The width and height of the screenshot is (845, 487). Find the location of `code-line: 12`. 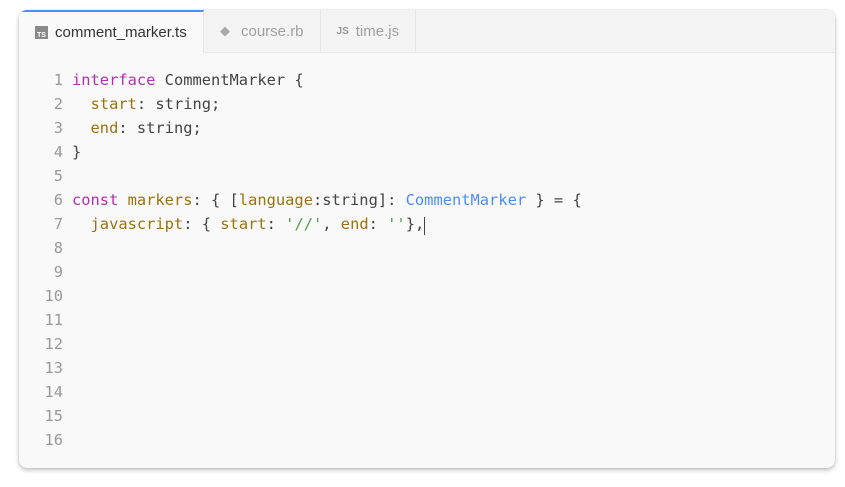

code-line: 12 is located at coordinates (300, 344).